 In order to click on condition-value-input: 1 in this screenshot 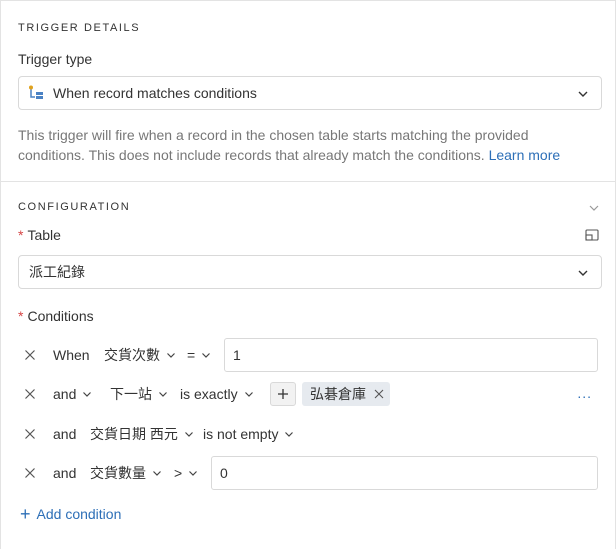, I will do `click(411, 355)`.